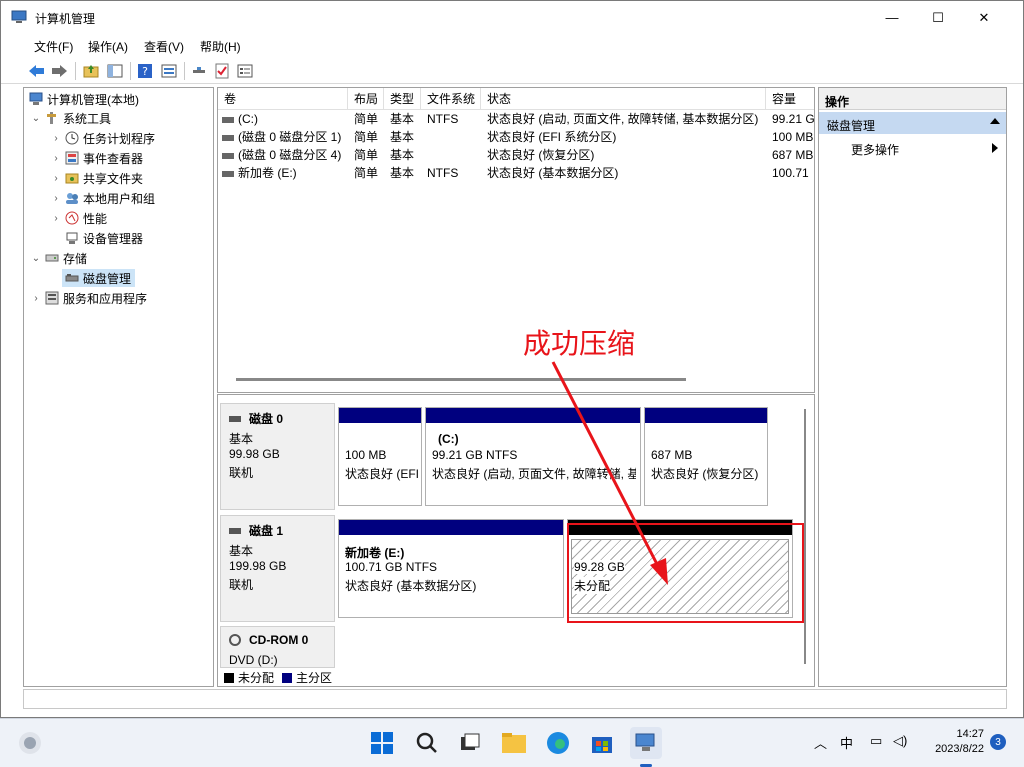  I want to click on clock: 14:27 2023/8/22, so click(959, 742).